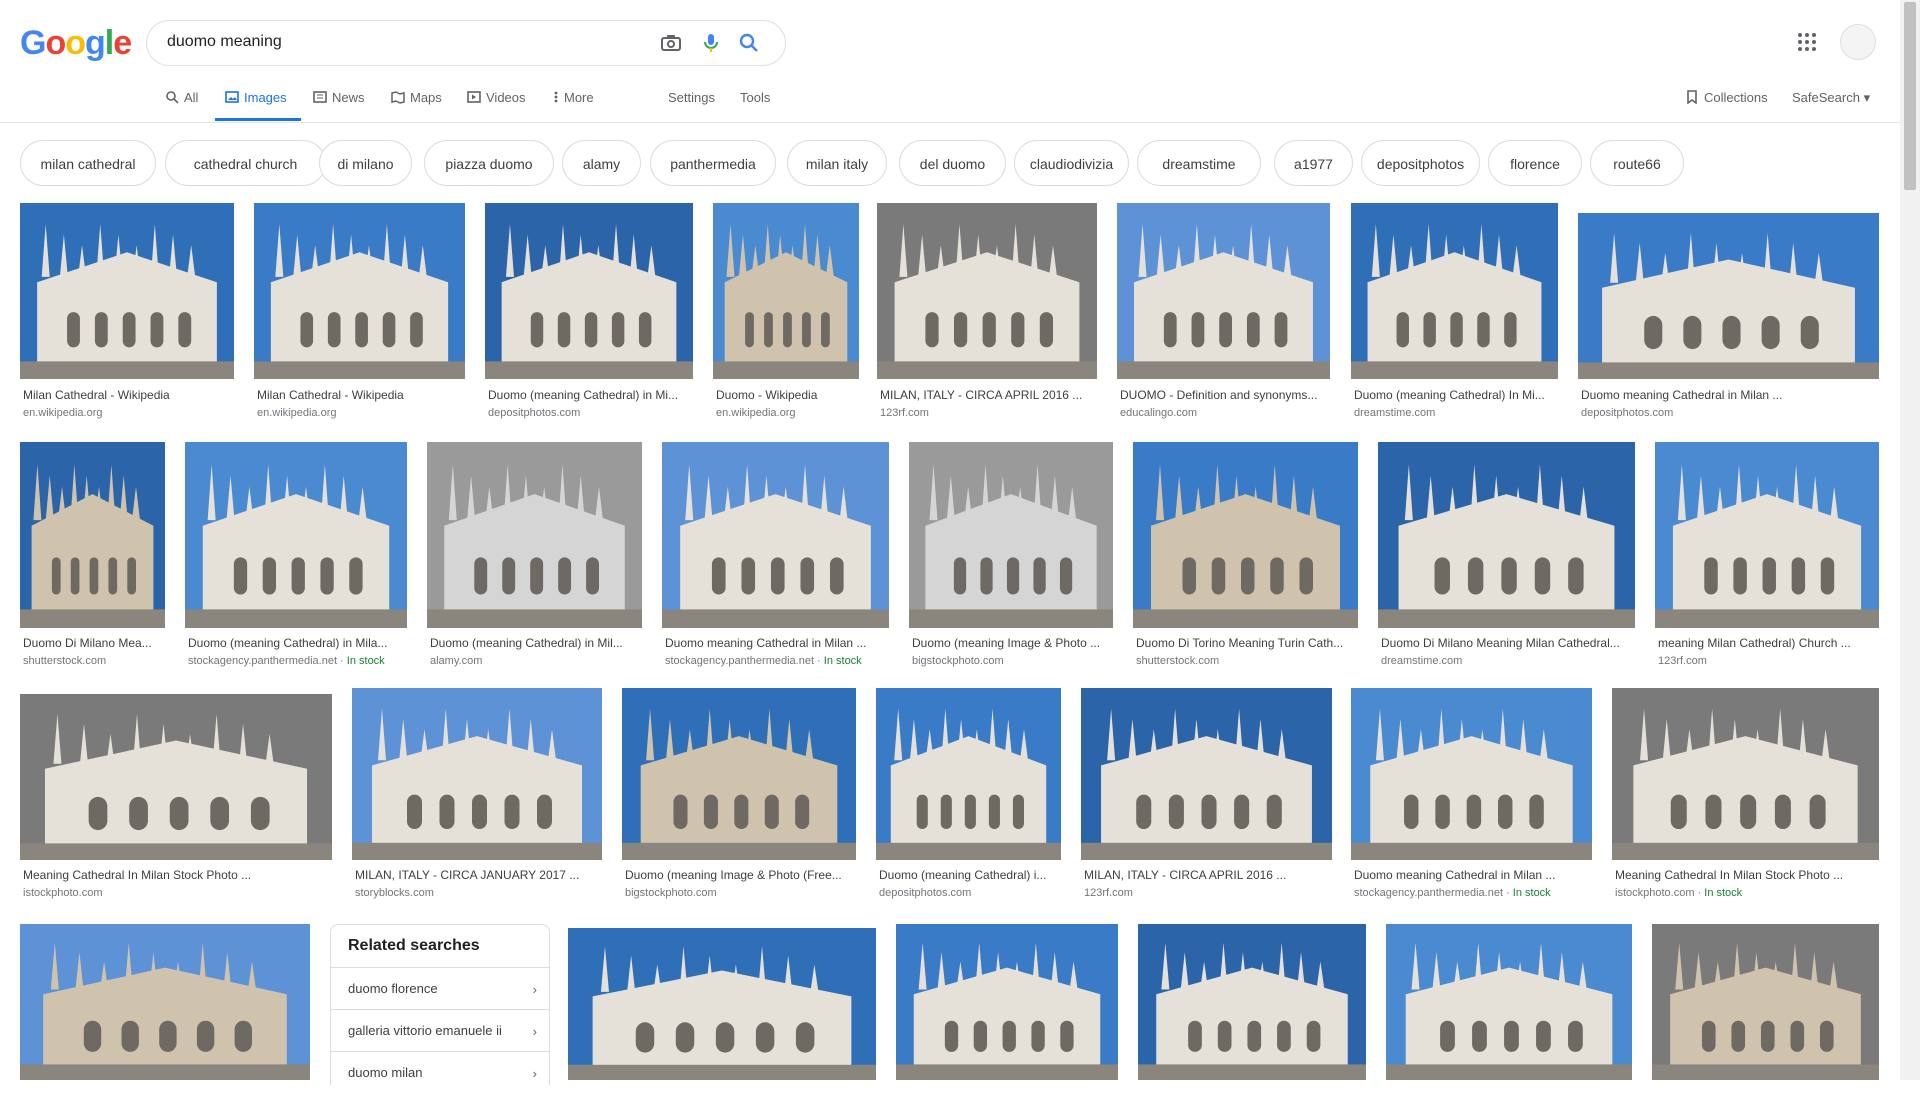 This screenshot has height=1094, width=1920. What do you see at coordinates (1910, 96) in the screenshot?
I see `scrollbar-thumb` at bounding box center [1910, 96].